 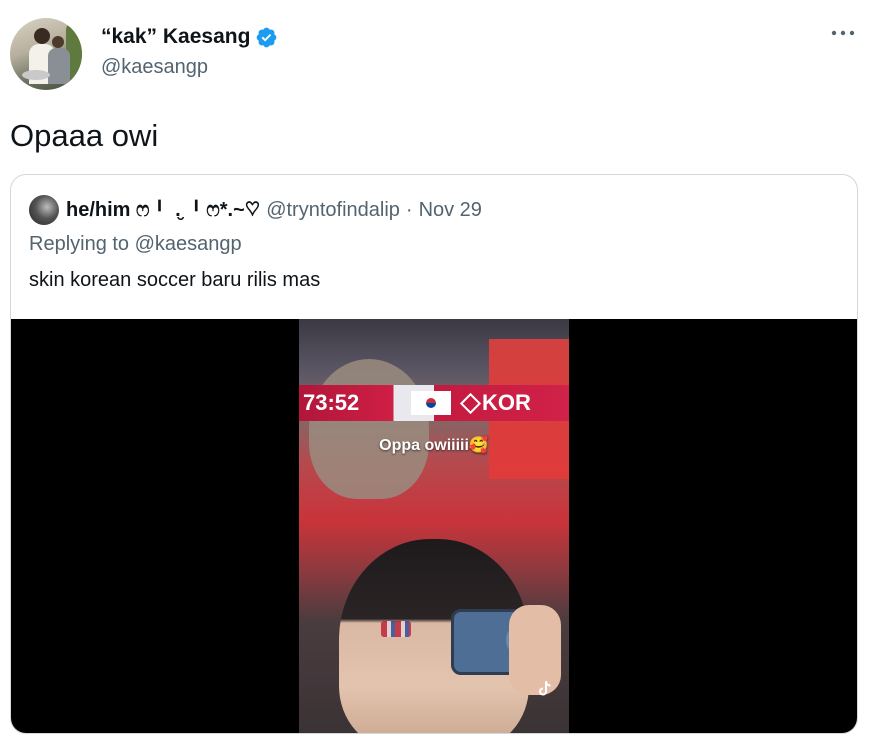 What do you see at coordinates (267, 37) in the screenshot?
I see `verified-badge-icon` at bounding box center [267, 37].